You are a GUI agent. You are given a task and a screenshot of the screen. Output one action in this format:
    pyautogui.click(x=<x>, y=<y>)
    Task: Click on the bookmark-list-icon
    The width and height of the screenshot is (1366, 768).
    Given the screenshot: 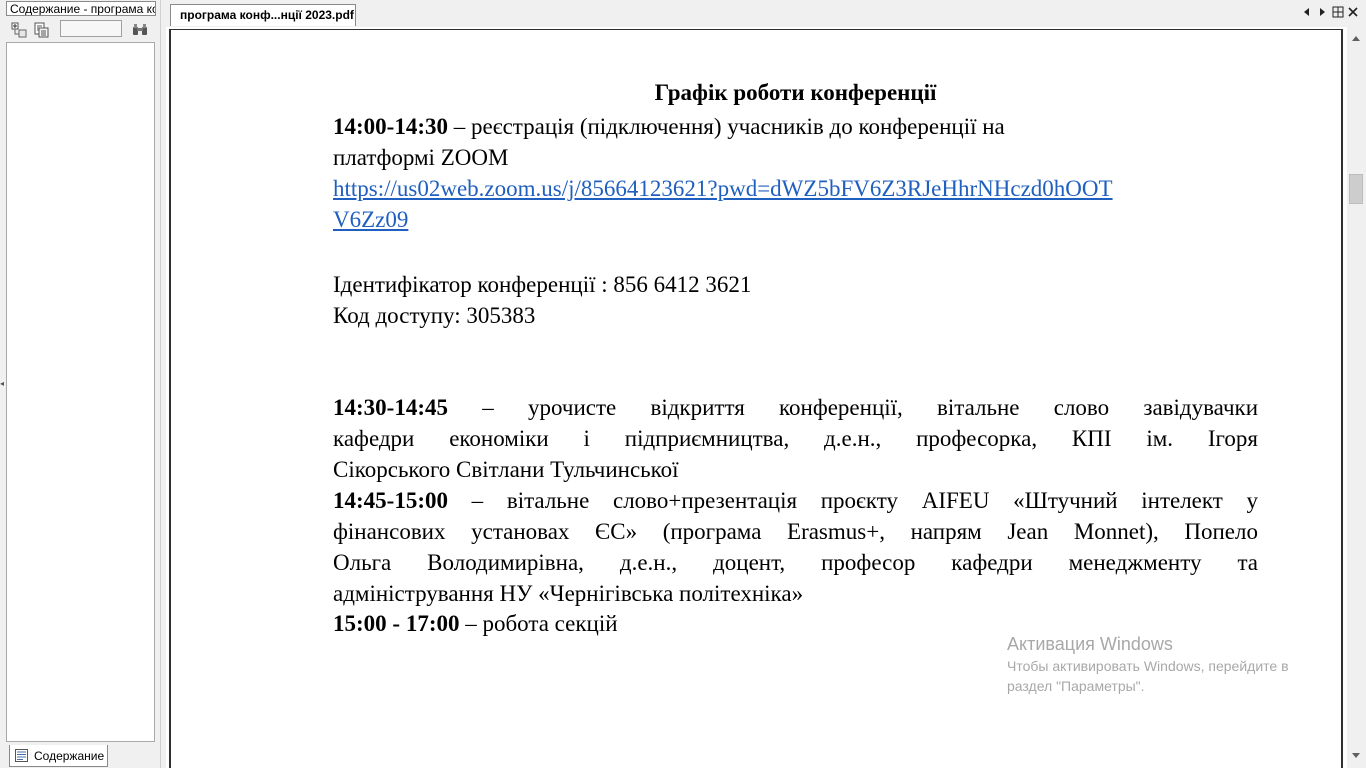 What is the action you would take?
    pyautogui.click(x=41, y=30)
    